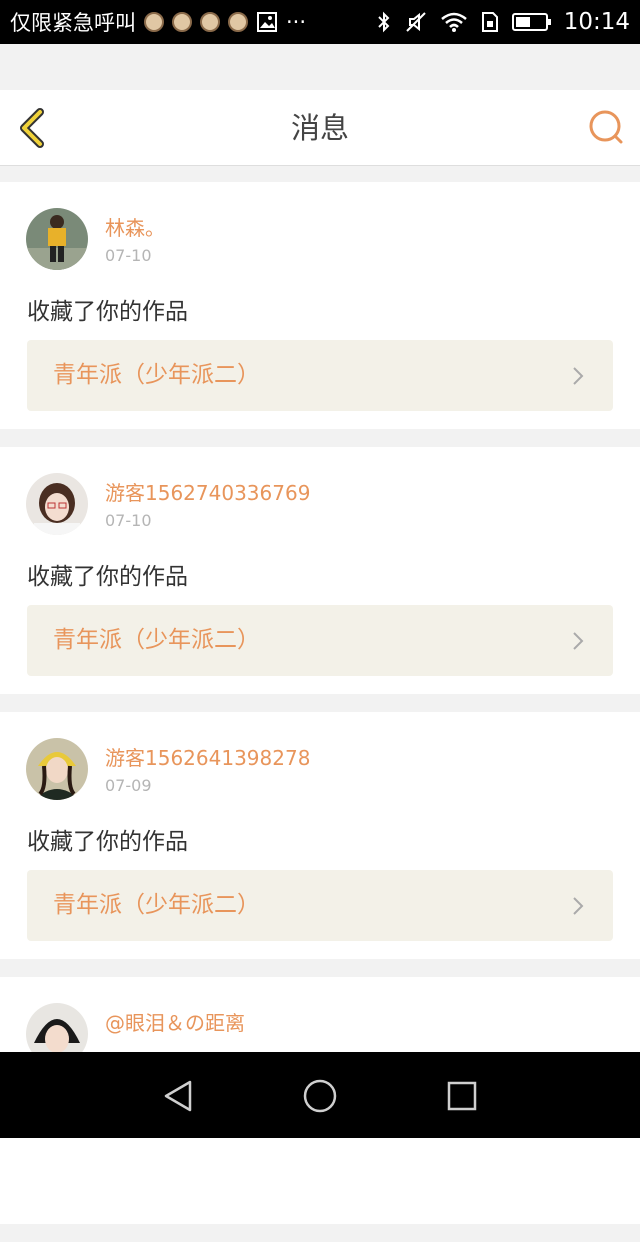 Image resolution: width=640 pixels, height=1242 pixels. I want to click on page-title: 消息, so click(319, 128).